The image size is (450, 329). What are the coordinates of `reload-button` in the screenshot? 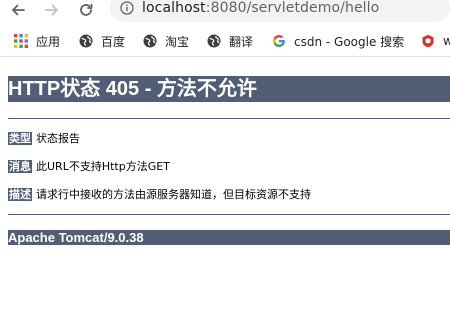 It's located at (86, 10).